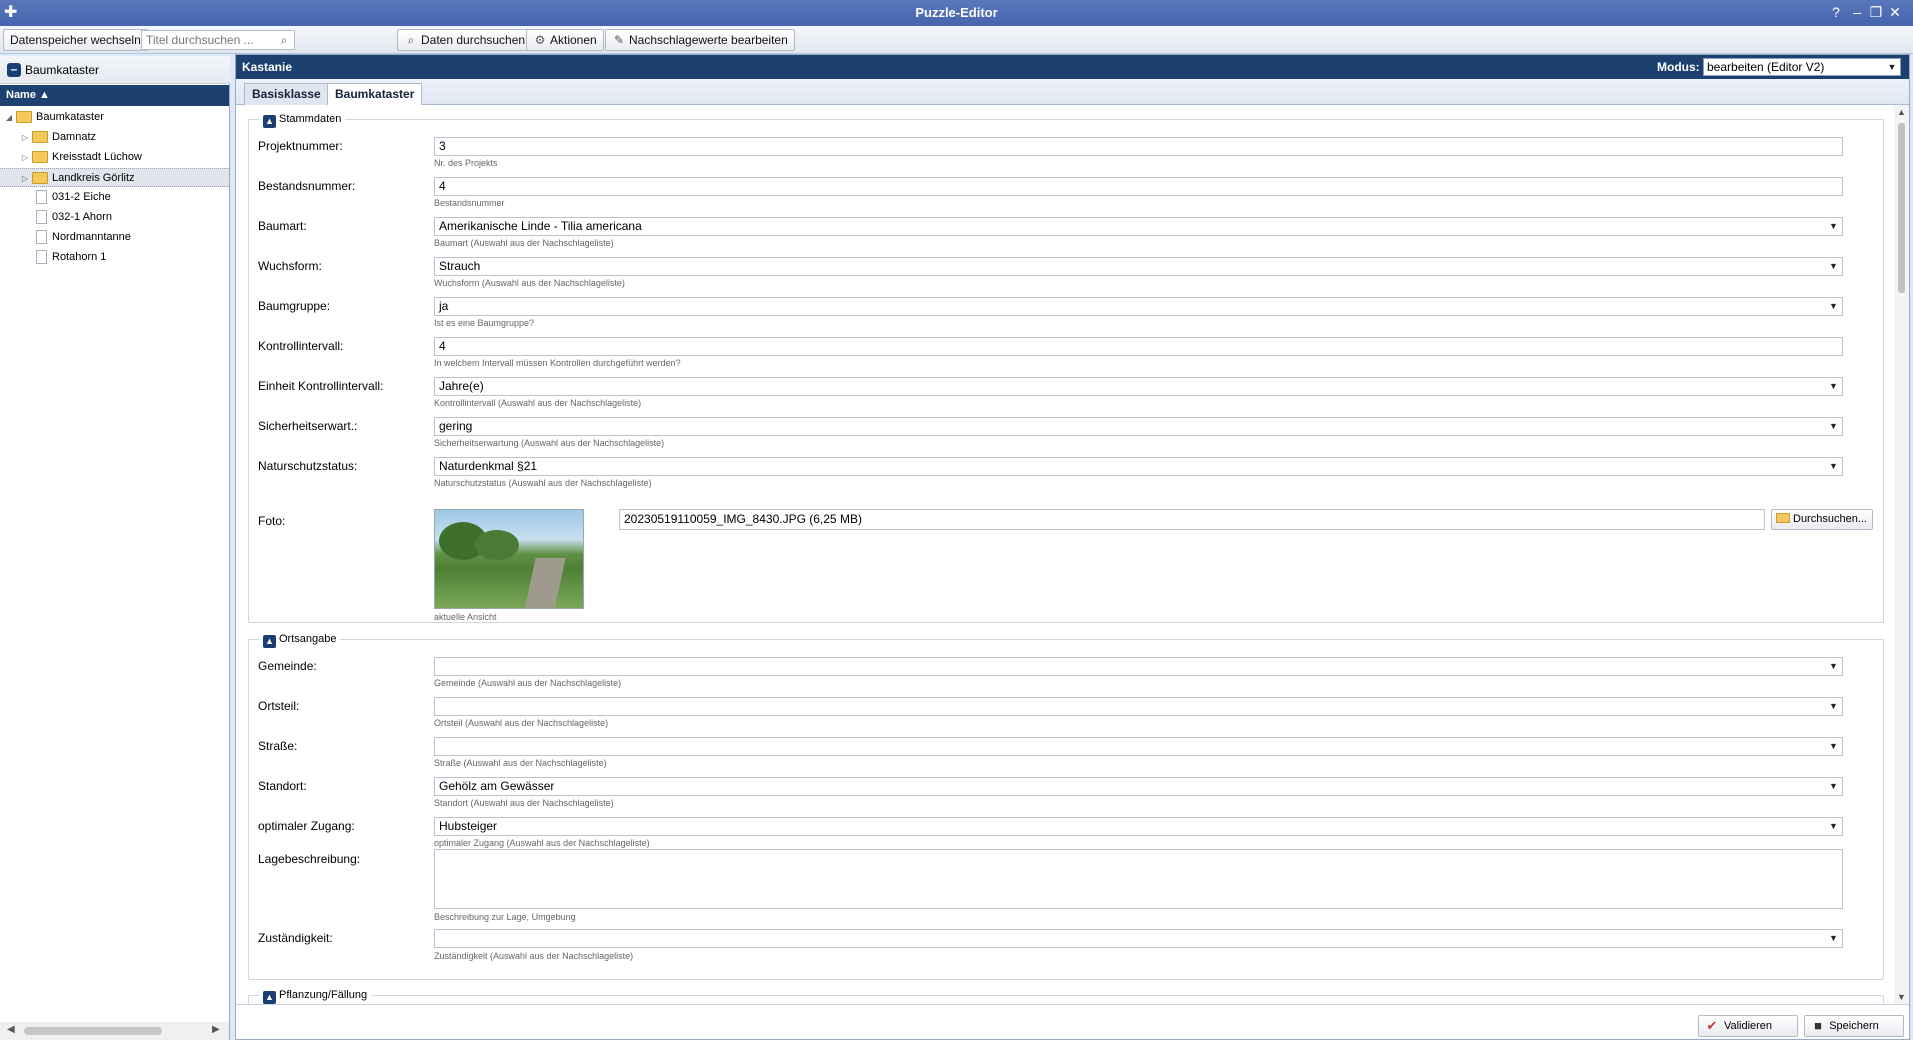  Describe the element at coordinates (315, 996) in the screenshot. I see `section-pflanzung-legend: ▲ Pflanzung/Fällung` at that location.